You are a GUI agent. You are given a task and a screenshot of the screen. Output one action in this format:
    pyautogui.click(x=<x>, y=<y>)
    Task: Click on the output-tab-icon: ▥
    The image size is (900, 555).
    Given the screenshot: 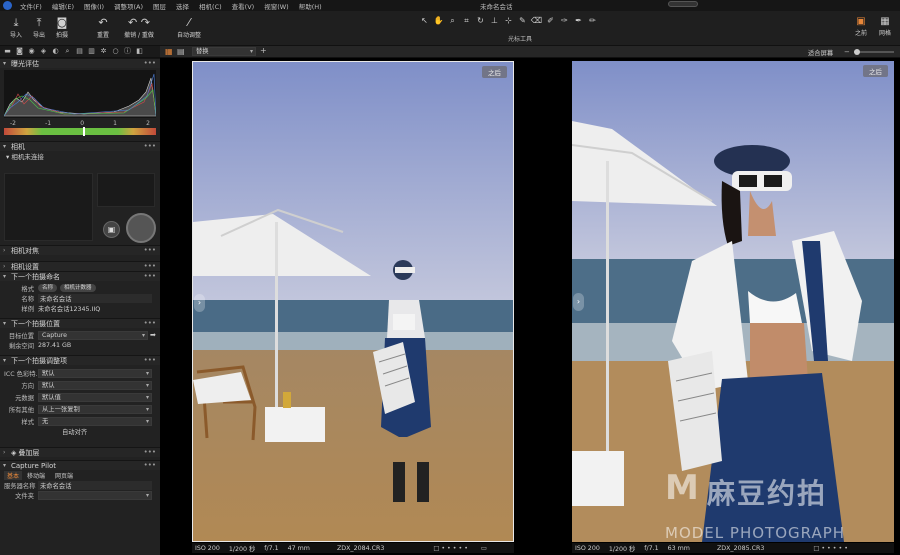 What is the action you would take?
    pyautogui.click(x=91, y=51)
    